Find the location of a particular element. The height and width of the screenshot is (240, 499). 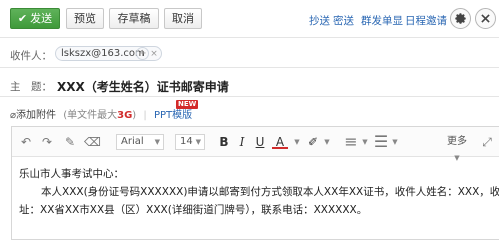

body-line: 乐山市人事考试中心： is located at coordinates (71, 174).